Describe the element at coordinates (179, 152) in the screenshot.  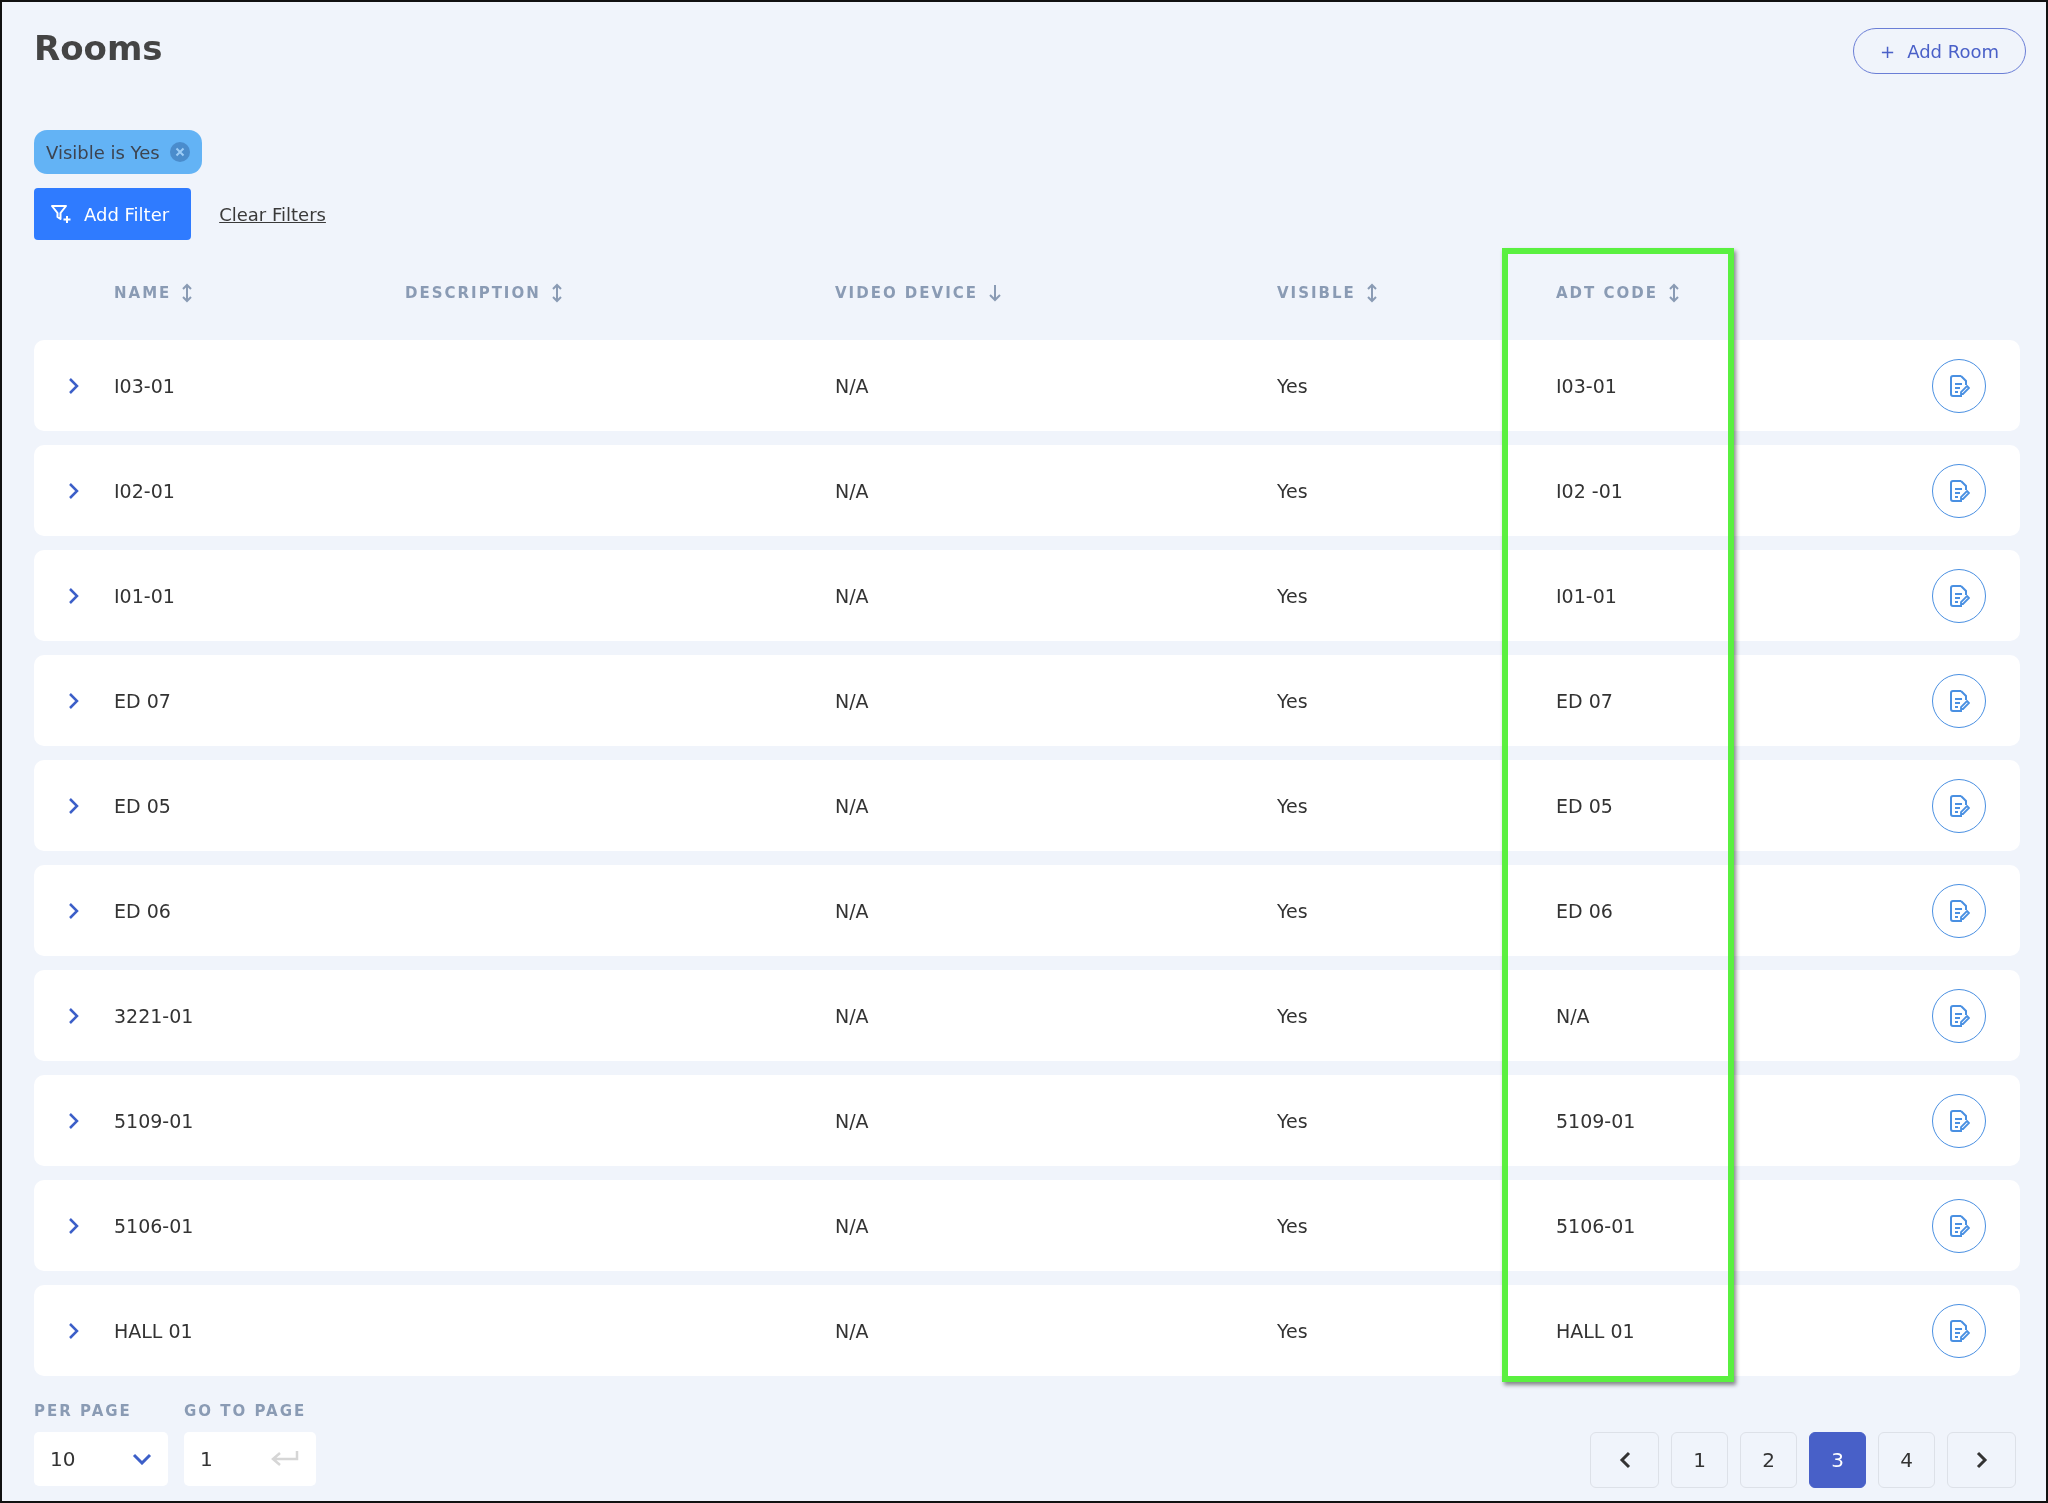
I see `close-icon` at that location.